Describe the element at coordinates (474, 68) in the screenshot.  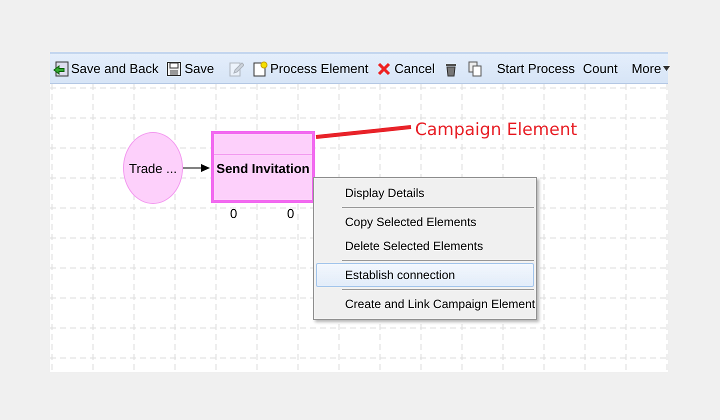
I see `copy-icon` at that location.